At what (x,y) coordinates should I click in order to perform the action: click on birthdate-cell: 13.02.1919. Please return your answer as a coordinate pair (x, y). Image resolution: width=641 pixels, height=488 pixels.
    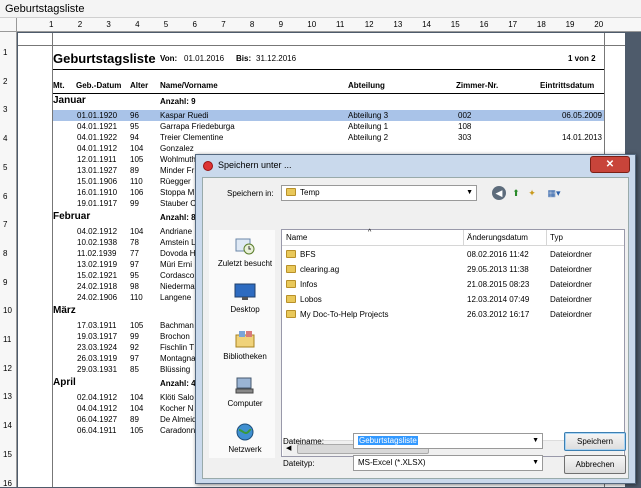
    Looking at the image, I should click on (97, 264).